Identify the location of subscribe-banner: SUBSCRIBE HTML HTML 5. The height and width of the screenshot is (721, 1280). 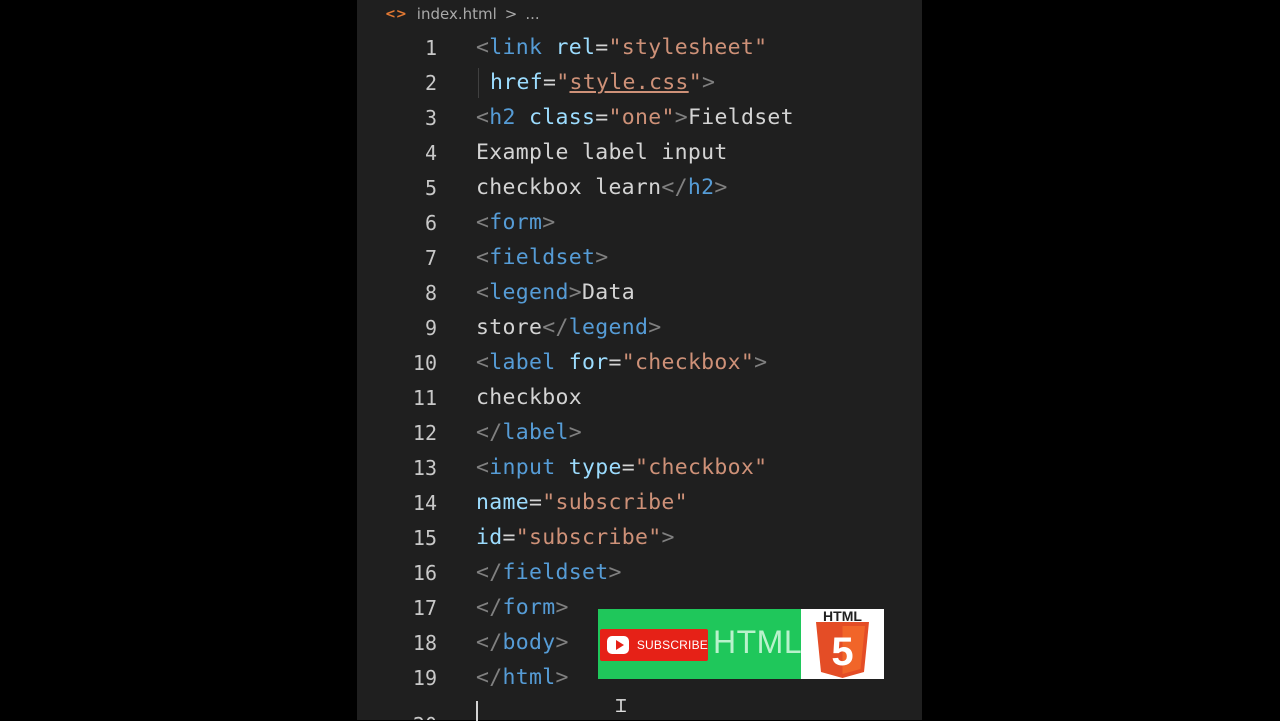
(741, 644).